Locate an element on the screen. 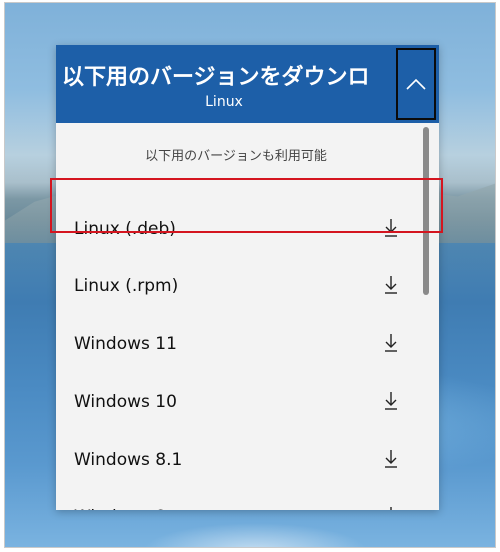  item-label: Linux (.rpm) is located at coordinates (126, 286).